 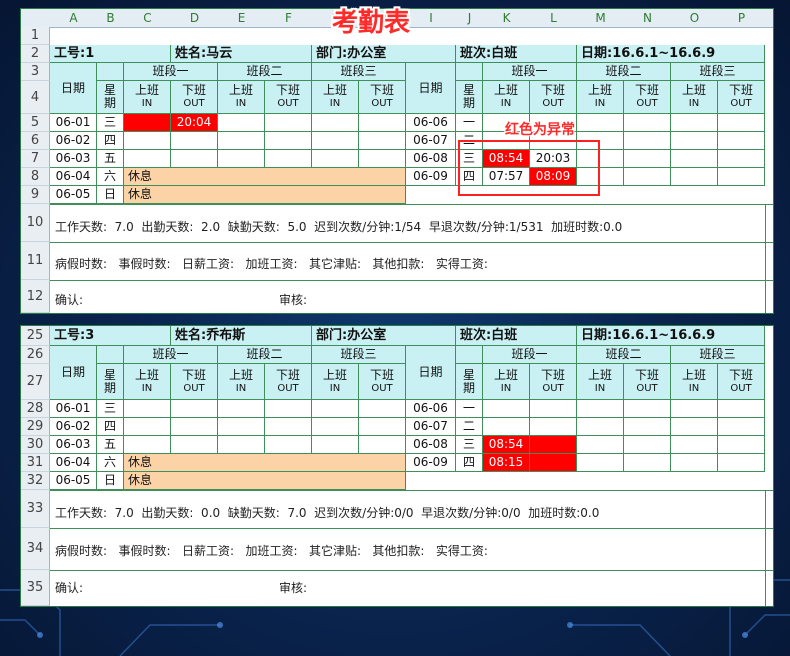 What do you see at coordinates (35, 427) in the screenshot?
I see `row-number: 29` at bounding box center [35, 427].